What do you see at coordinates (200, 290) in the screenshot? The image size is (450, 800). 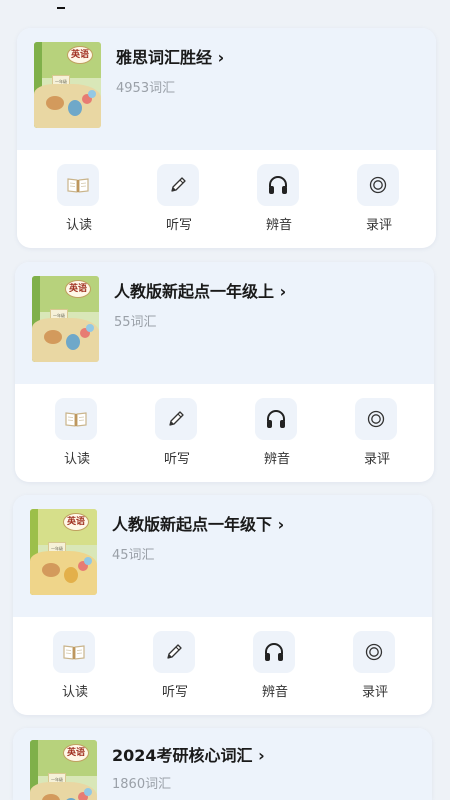 I see `book-title: 人教版新起点一年级上 ›` at bounding box center [200, 290].